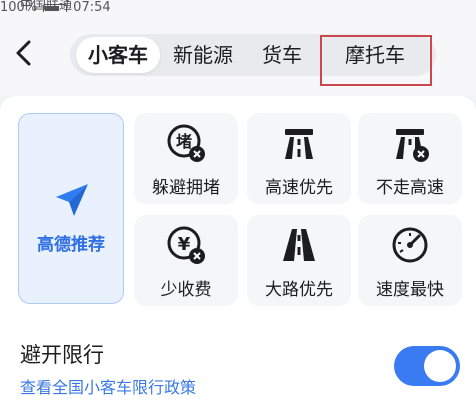 This screenshot has width=476, height=405. What do you see at coordinates (46, 6) in the screenshot?
I see `carrier-label: 中国联通` at bounding box center [46, 6].